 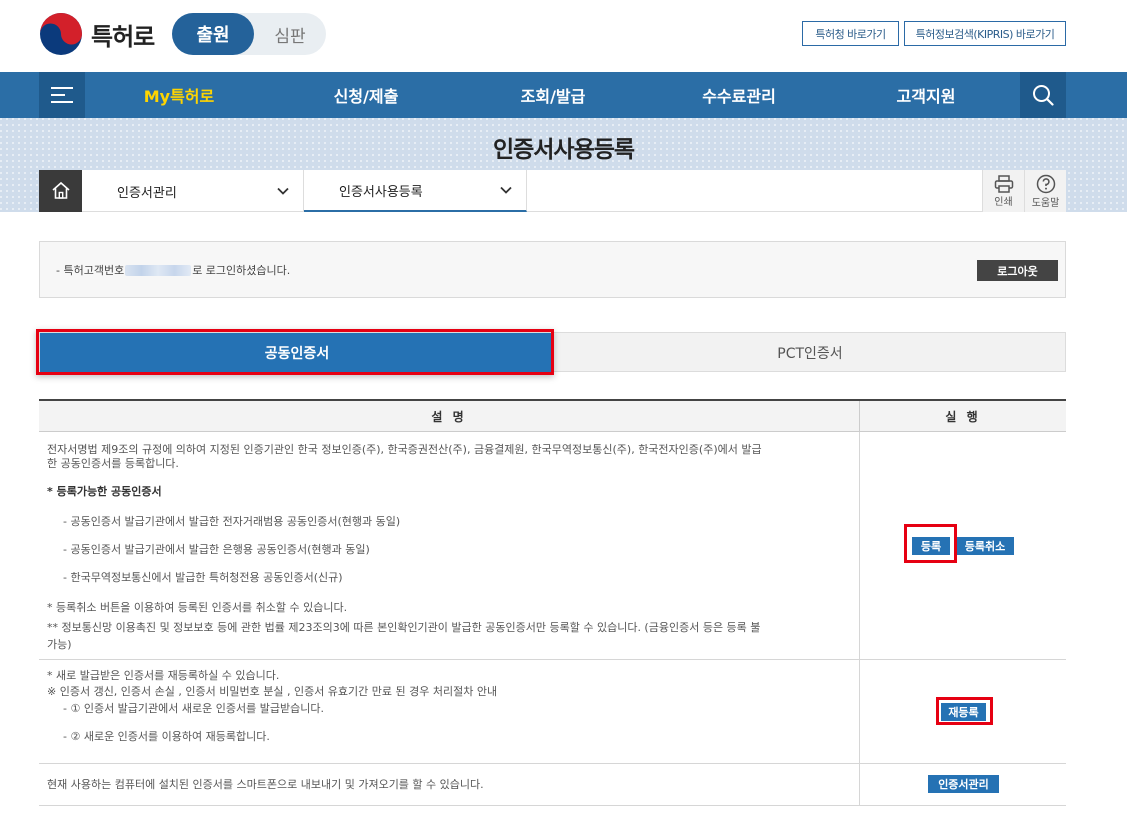 I want to click on help-label: 도움말, so click(x=1045, y=203).